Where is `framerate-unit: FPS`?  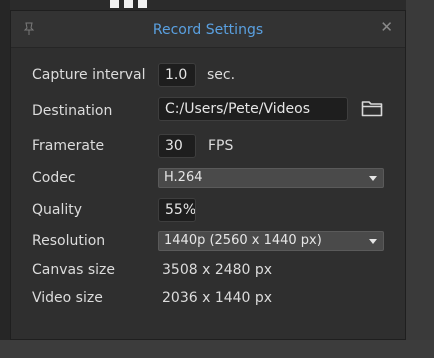
framerate-unit: FPS is located at coordinates (221, 146).